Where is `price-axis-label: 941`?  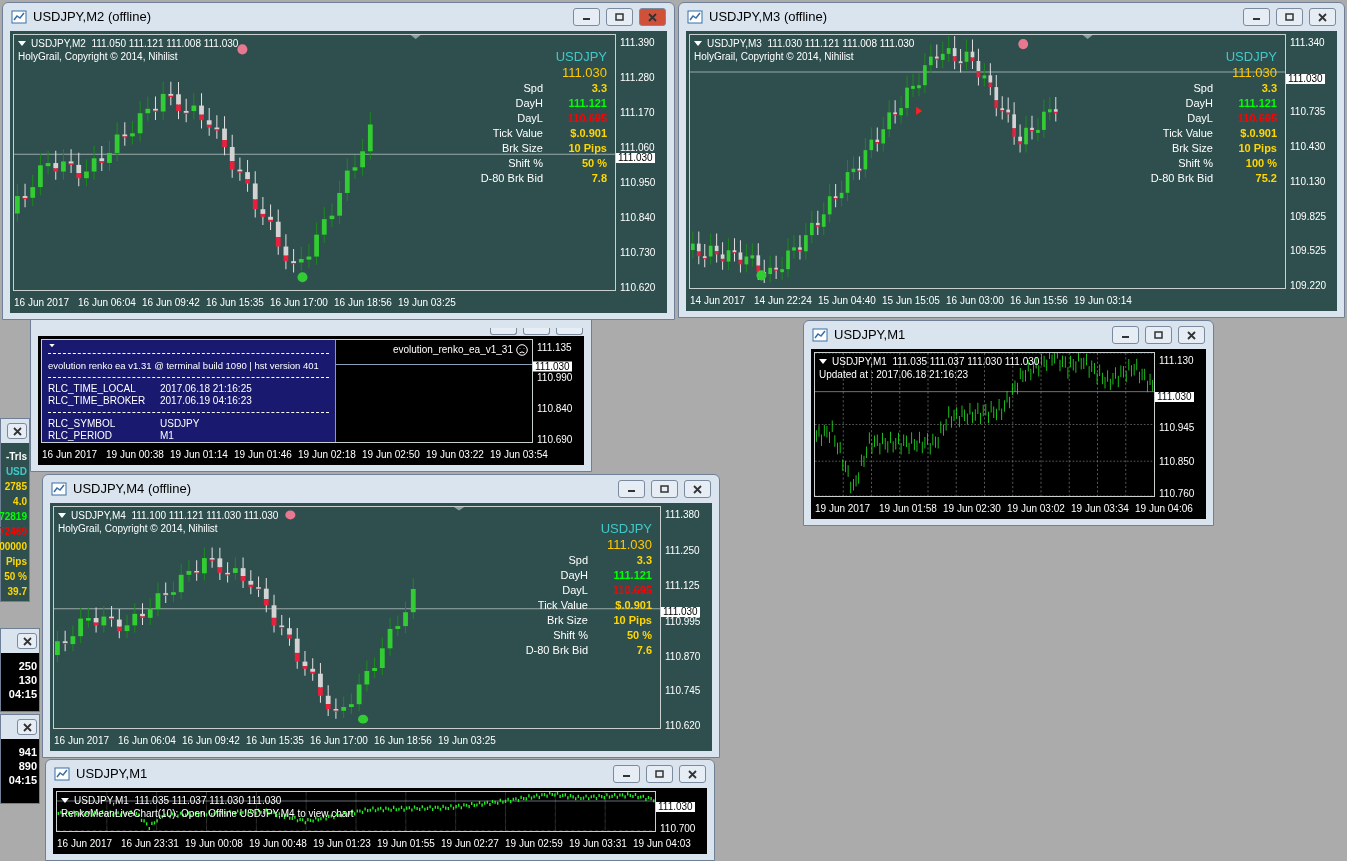
price-axis-label: 941 is located at coordinates (27, 752).